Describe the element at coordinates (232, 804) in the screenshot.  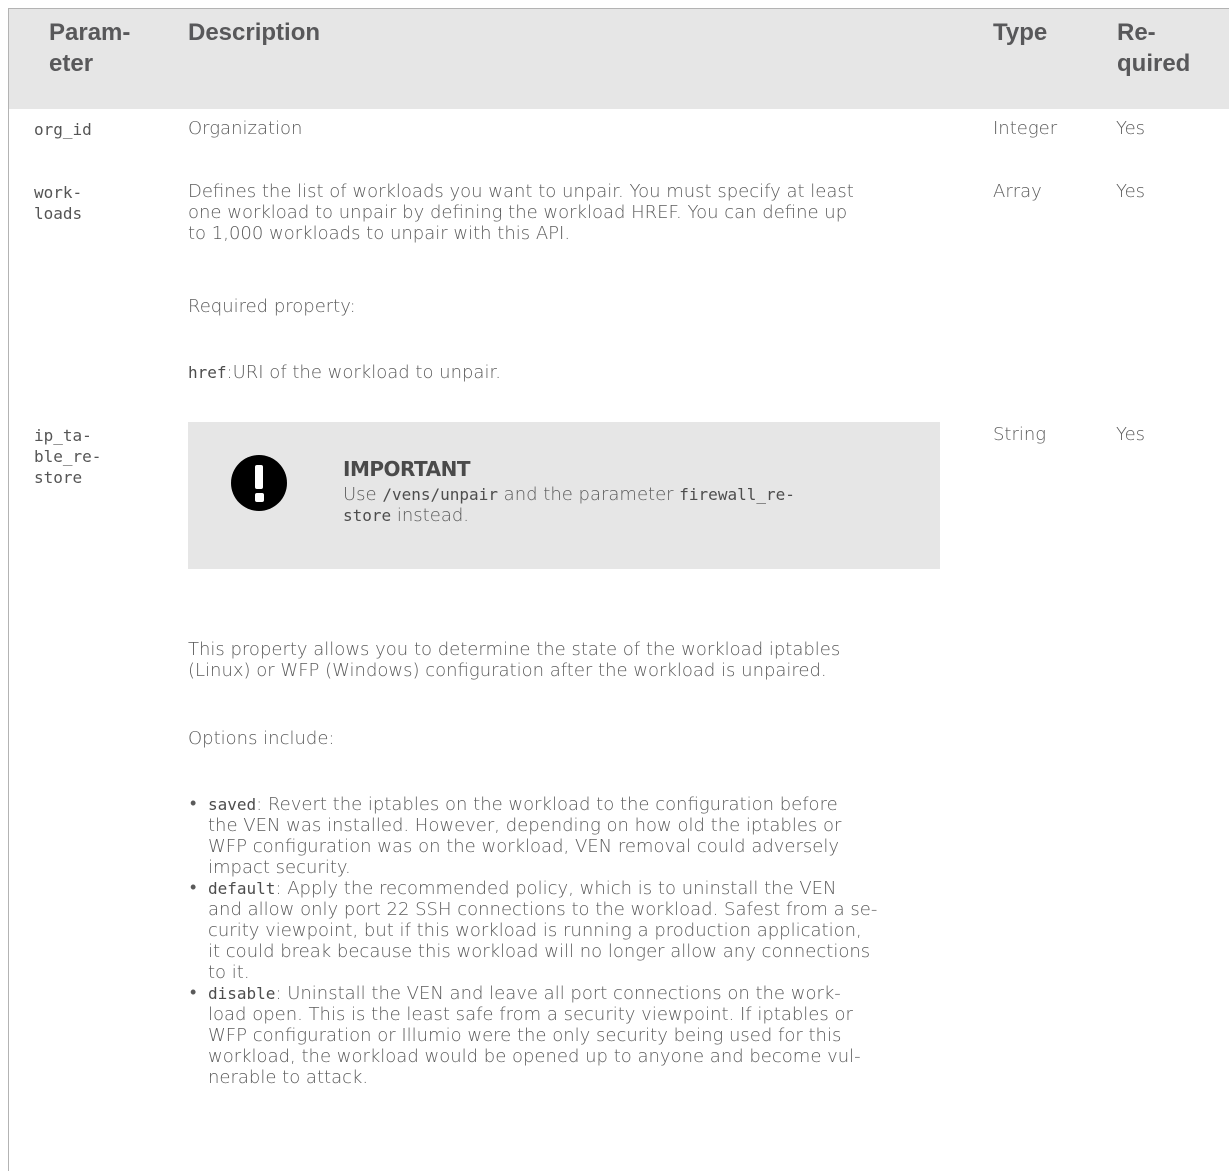
I see `option-code: saved` at that location.